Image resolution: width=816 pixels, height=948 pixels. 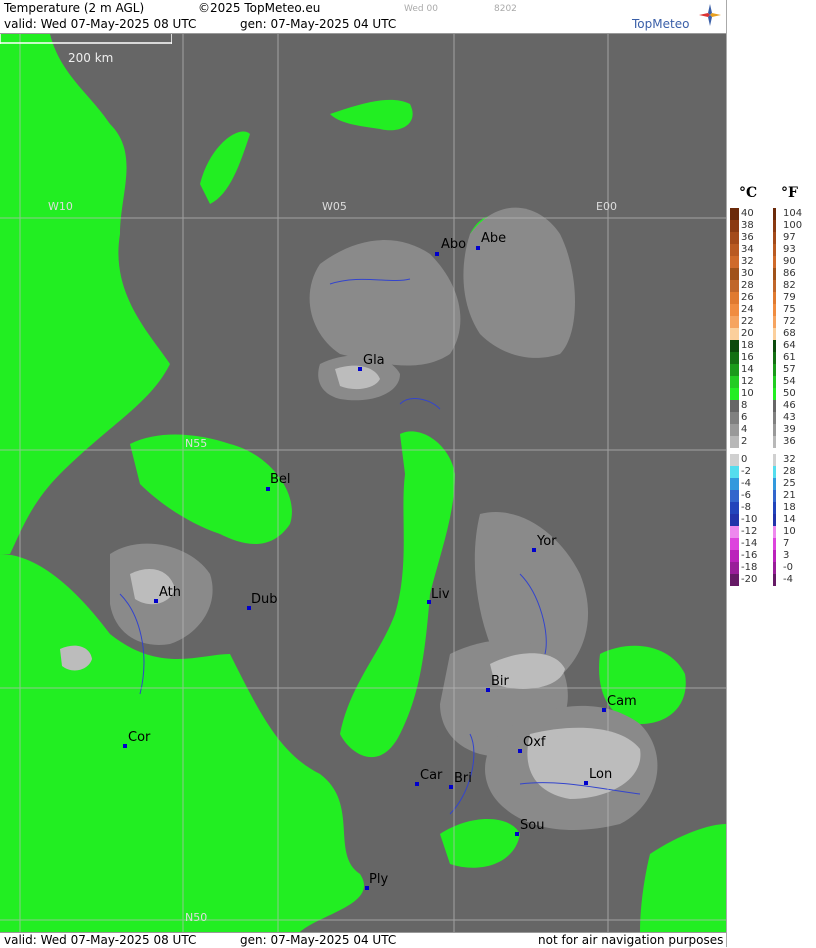 What do you see at coordinates (379, 879) in the screenshot?
I see `city-label-ply: Ply` at bounding box center [379, 879].